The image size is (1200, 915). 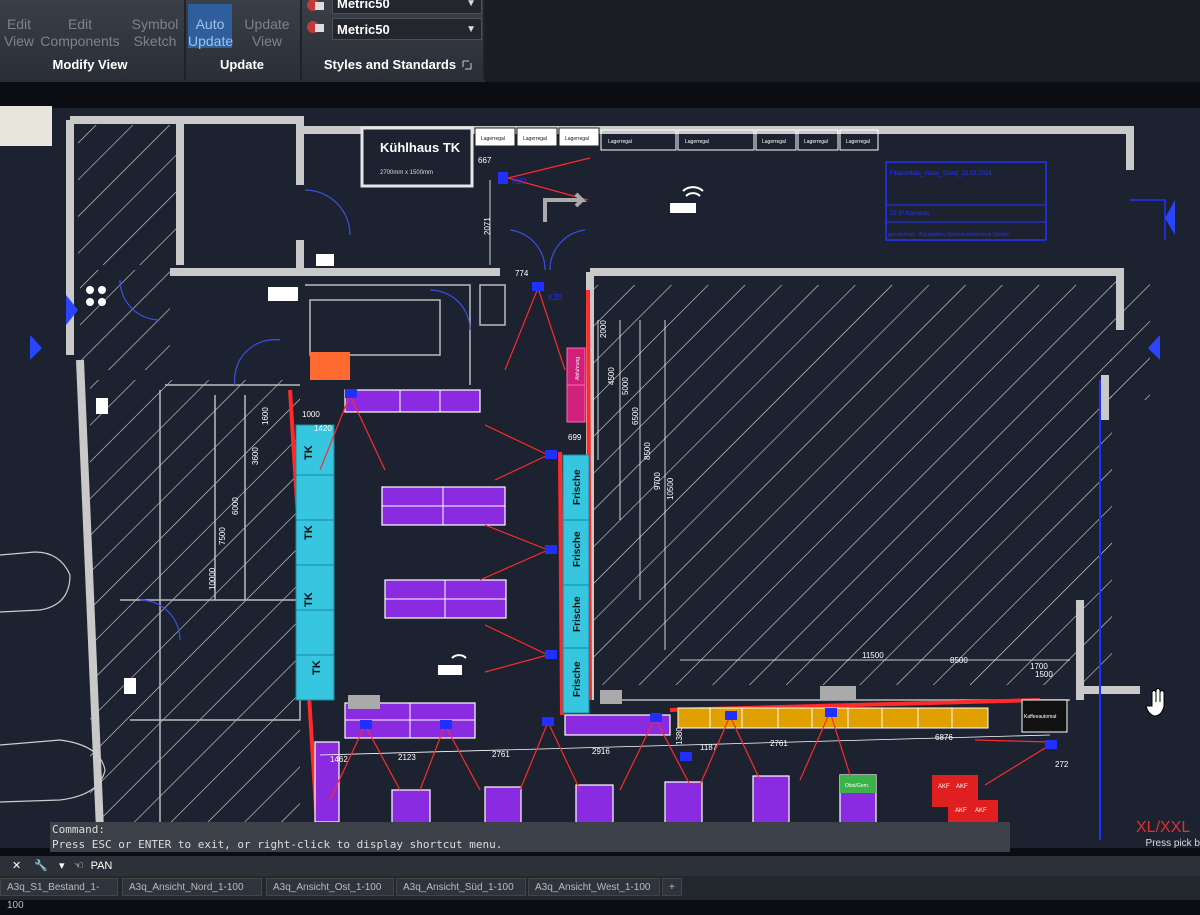 What do you see at coordinates (311, 414) in the screenshot?
I see `svg-text: 1000` at bounding box center [311, 414].